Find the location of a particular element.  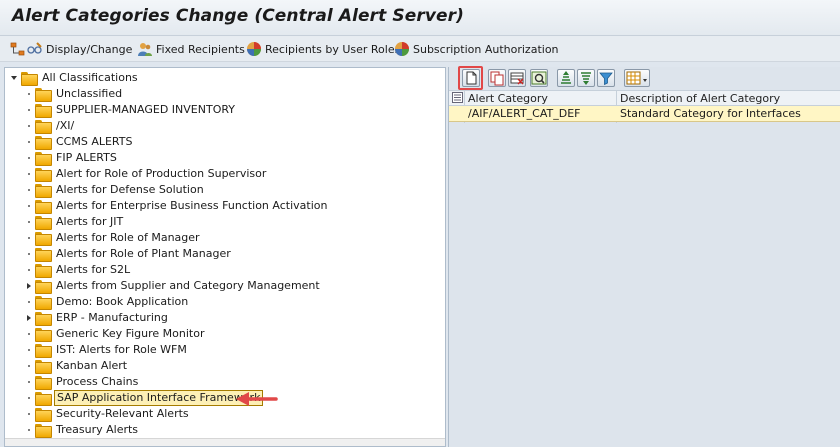

tree-item: Alerts for Role of Manager is located at coordinates (115, 238).